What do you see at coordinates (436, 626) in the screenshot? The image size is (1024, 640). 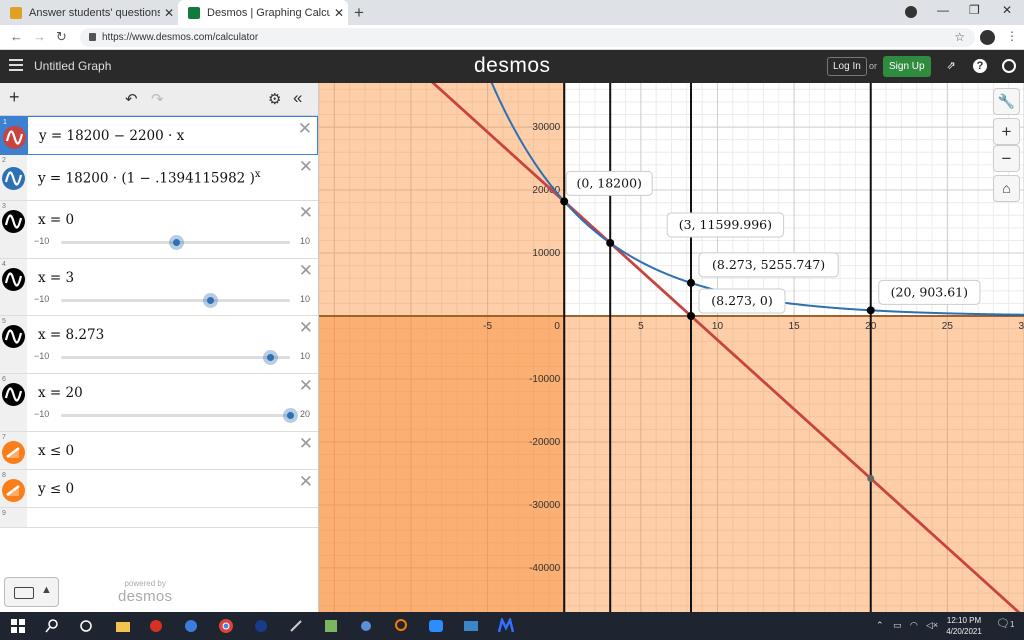 I see `zoom-app-icon` at bounding box center [436, 626].